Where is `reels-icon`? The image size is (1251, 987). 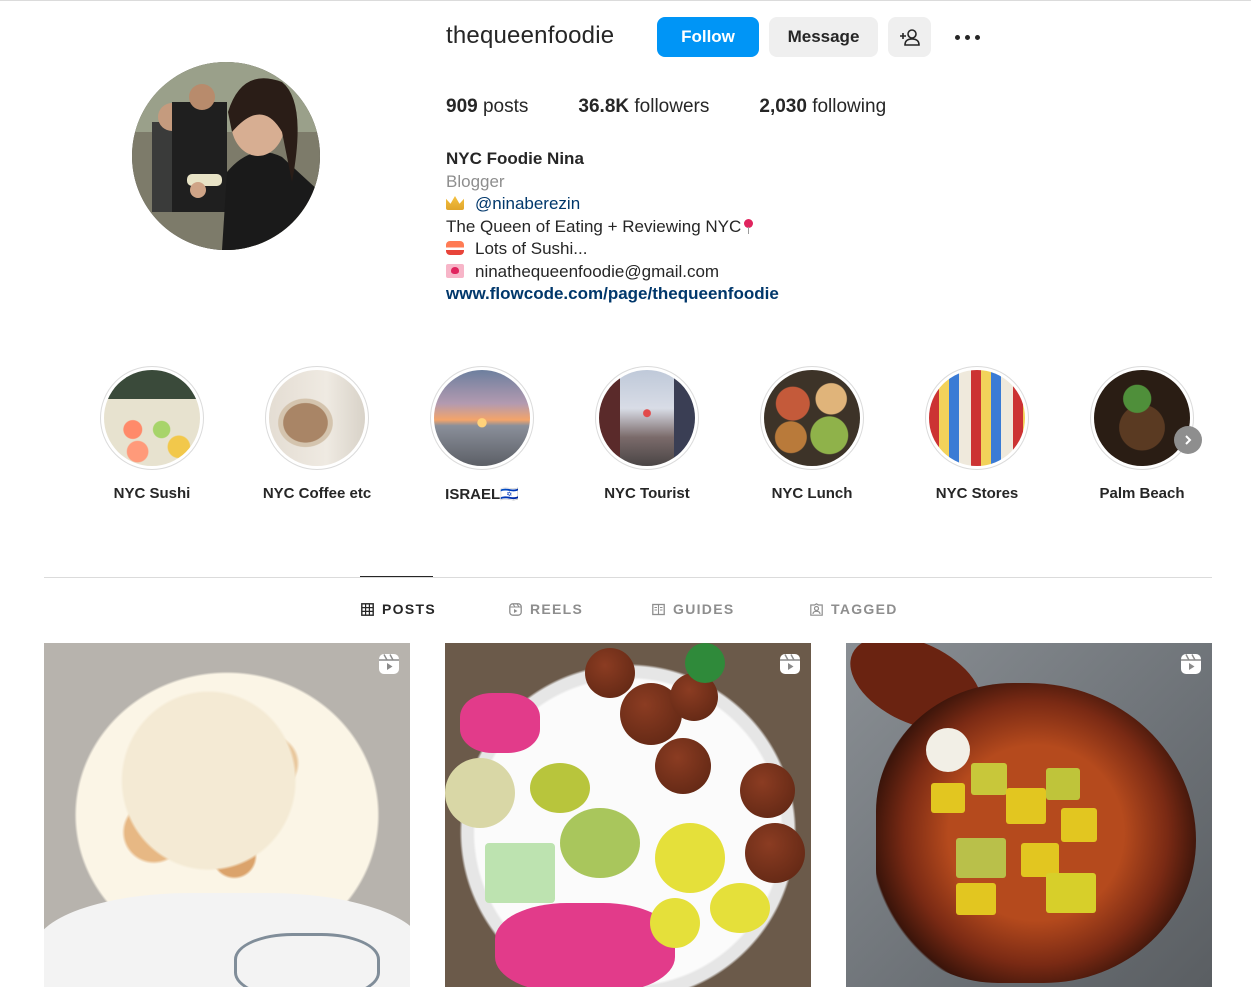
reels-icon is located at coordinates (515, 609).